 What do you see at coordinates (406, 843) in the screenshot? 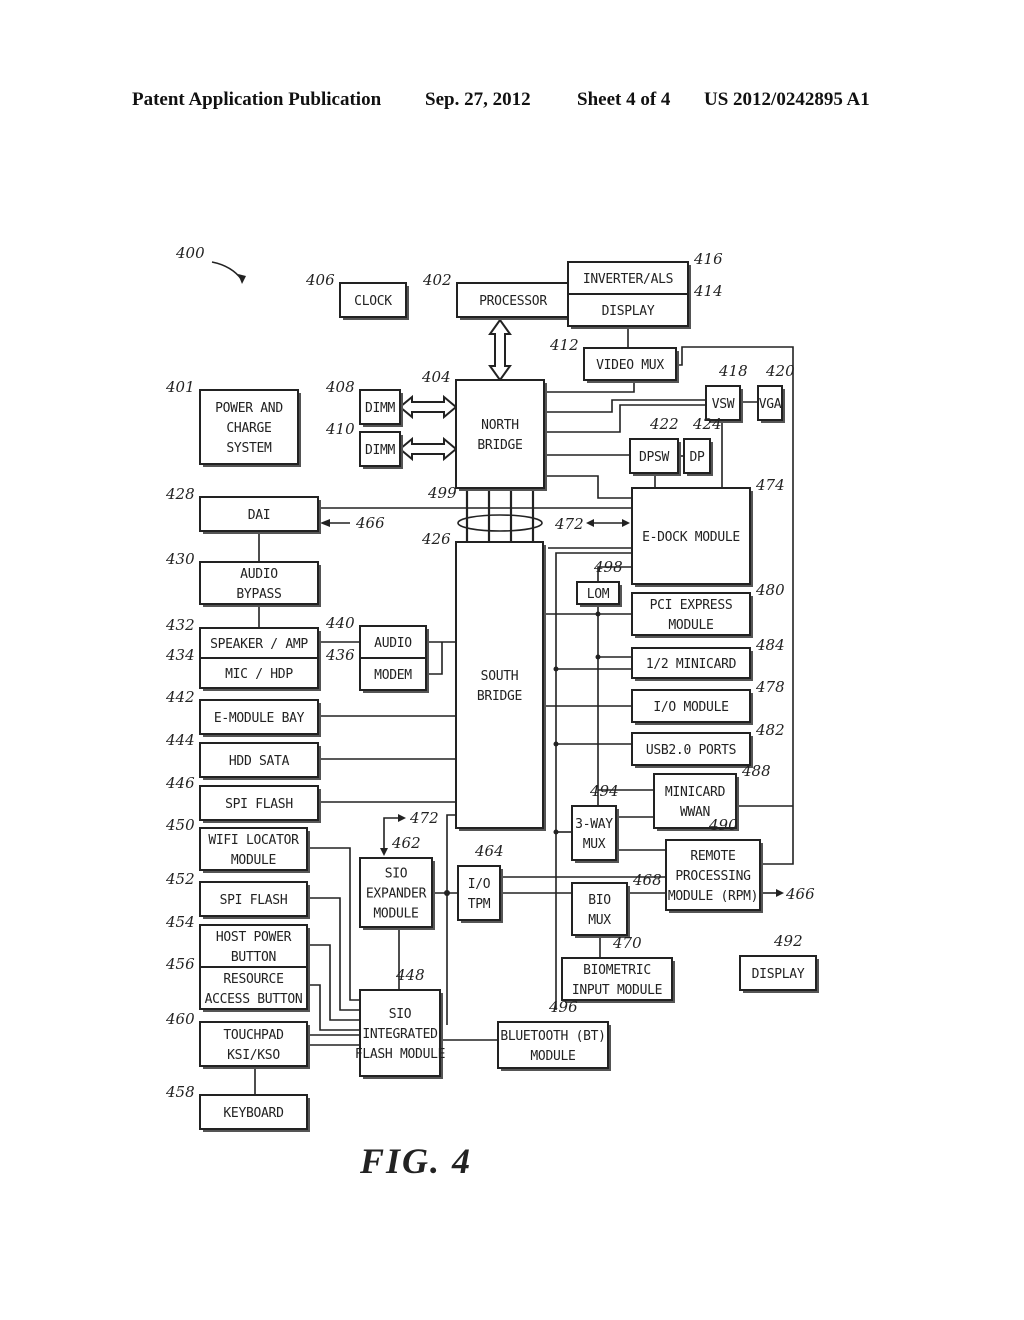
I see `reference-numeral: 462` at bounding box center [406, 843].